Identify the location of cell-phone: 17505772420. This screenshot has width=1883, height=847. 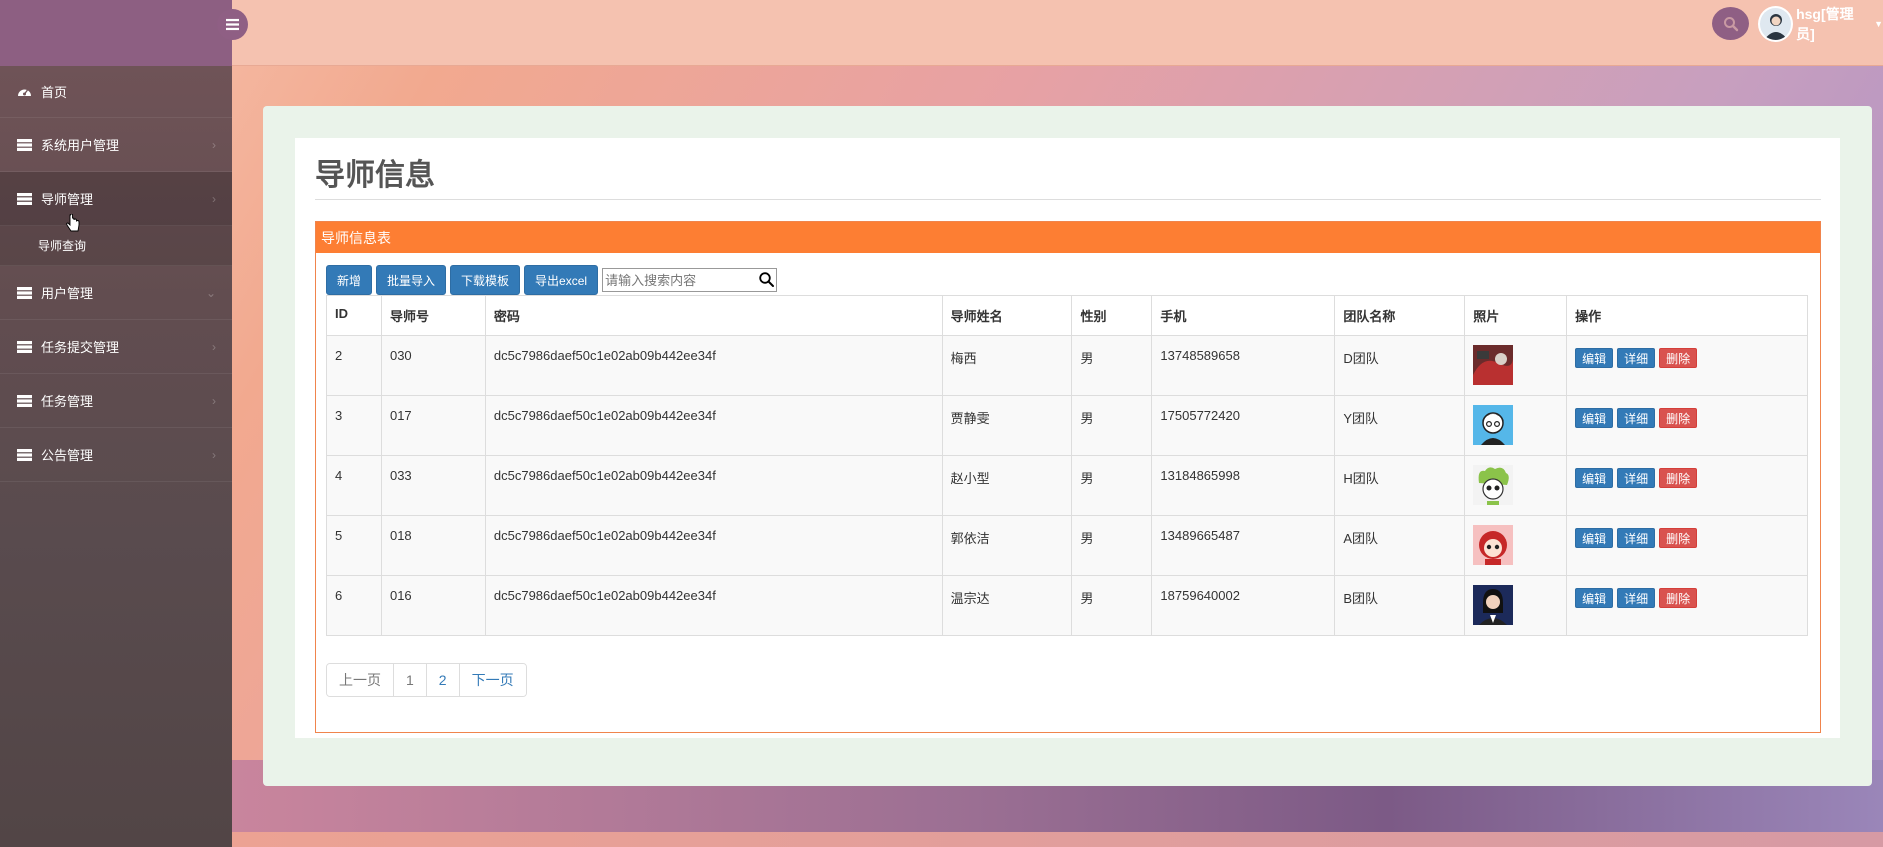
(1243, 425).